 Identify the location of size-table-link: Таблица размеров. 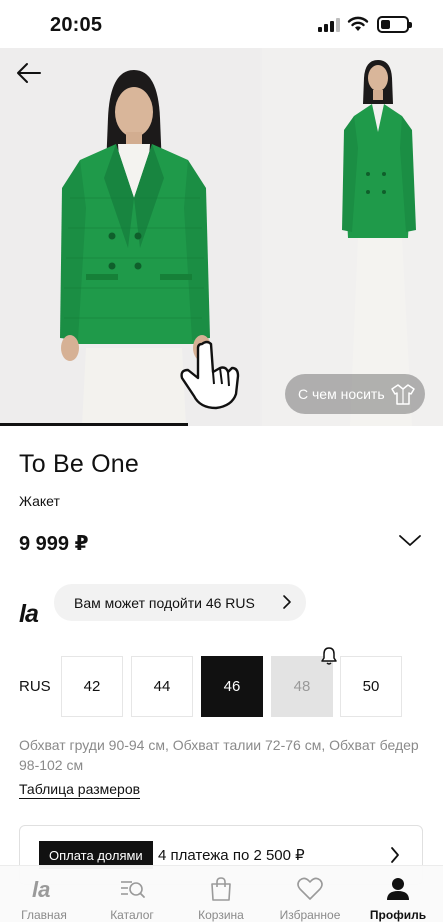
(80, 790).